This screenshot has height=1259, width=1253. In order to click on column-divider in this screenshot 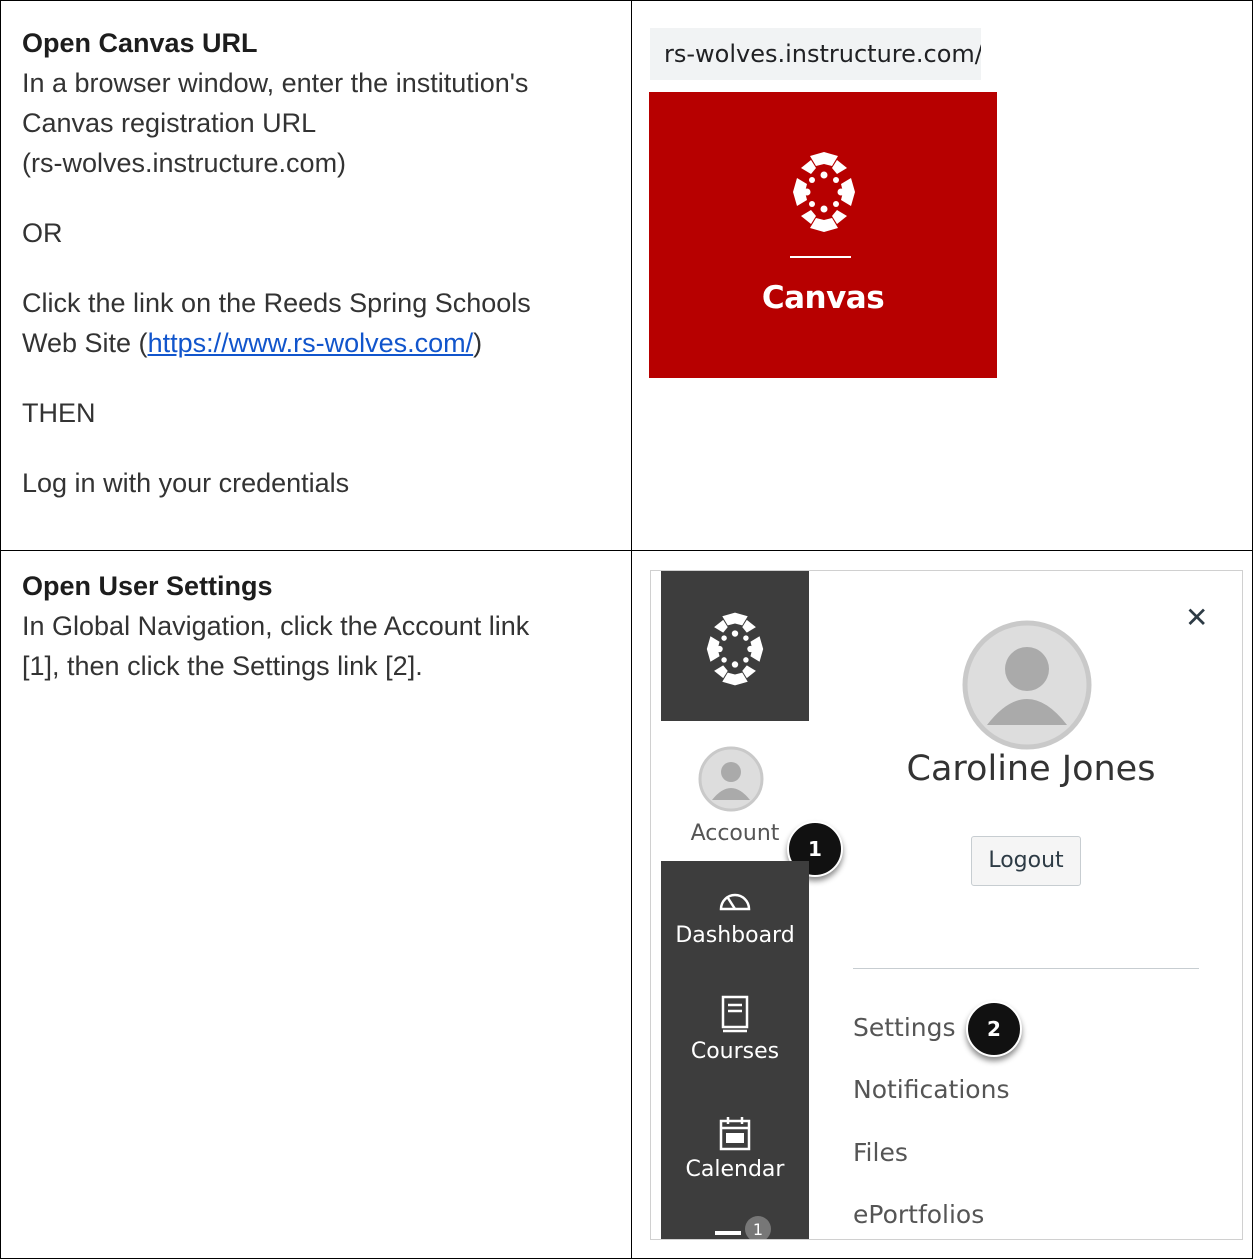, I will do `click(631, 629)`.